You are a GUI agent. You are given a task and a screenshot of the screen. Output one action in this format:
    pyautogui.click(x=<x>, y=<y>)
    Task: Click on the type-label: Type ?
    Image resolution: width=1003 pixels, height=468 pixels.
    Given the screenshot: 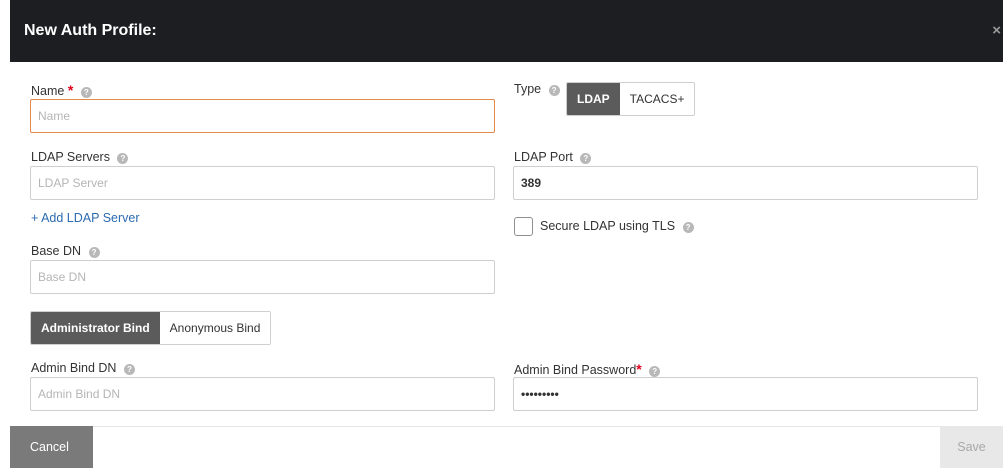 What is the action you would take?
    pyautogui.click(x=537, y=89)
    